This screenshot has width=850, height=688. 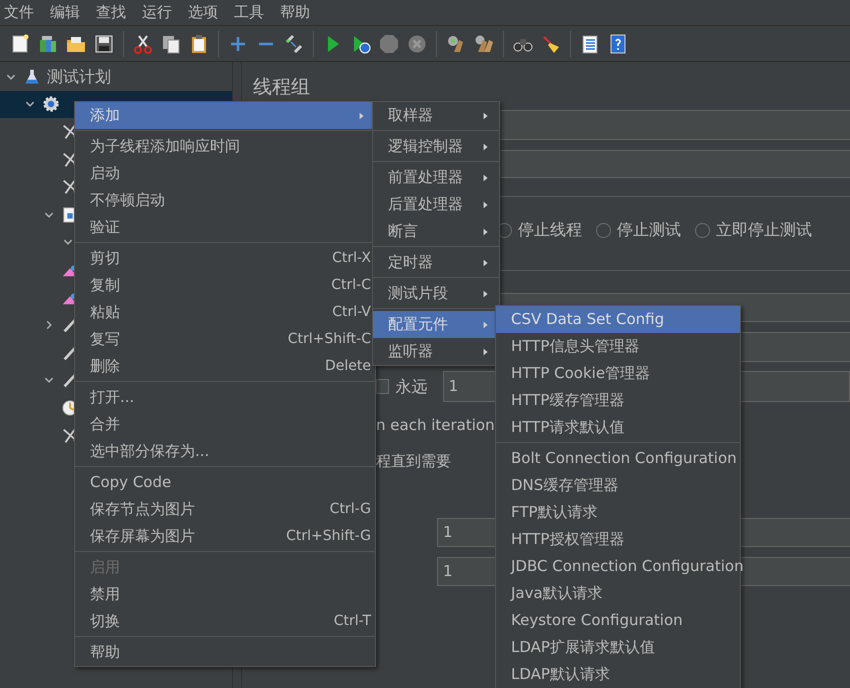 What do you see at coordinates (413, 461) in the screenshot?
I see `label-text: 程直到需要` at bounding box center [413, 461].